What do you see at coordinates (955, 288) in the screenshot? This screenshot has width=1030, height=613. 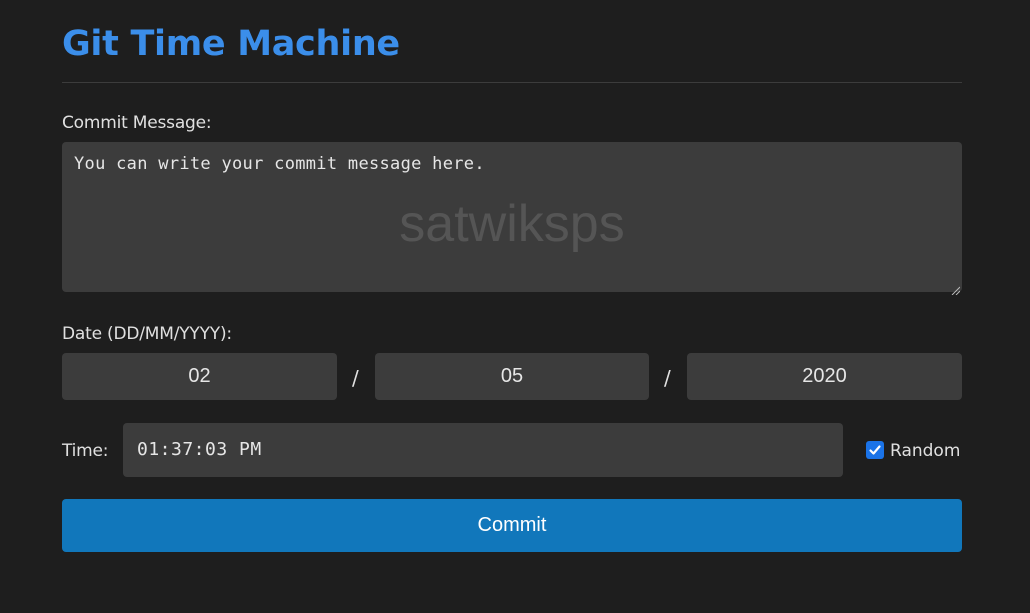 I see `resize-handle-icon` at bounding box center [955, 288].